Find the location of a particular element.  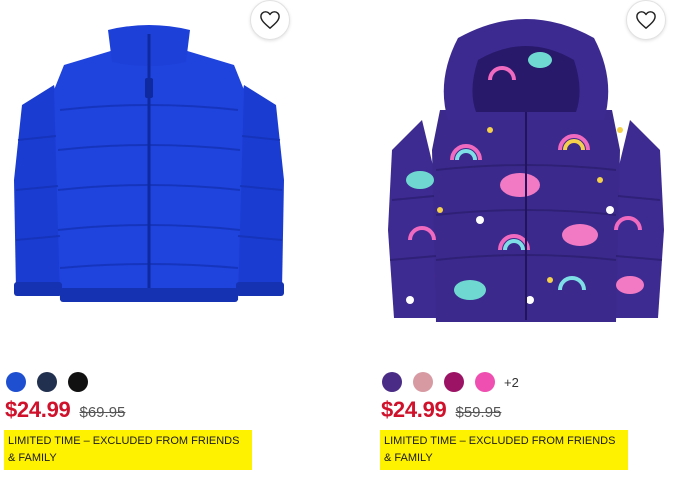

price-row: $24.99 $59.95 is located at coordinates (441, 410).